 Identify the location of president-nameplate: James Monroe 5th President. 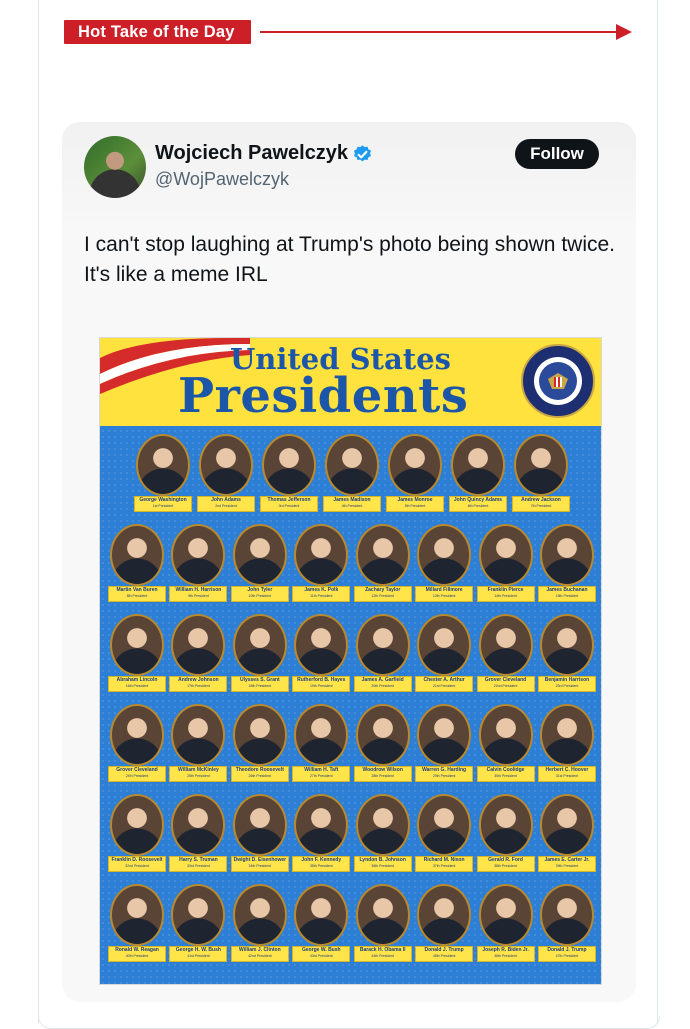
(415, 504).